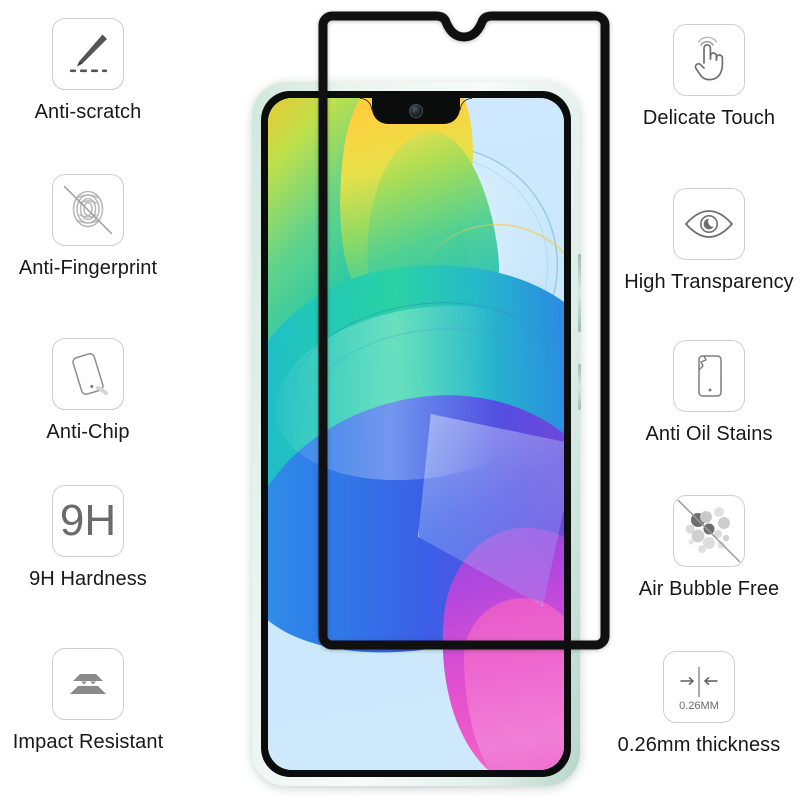  I want to click on 9h-icon-text: 9H, so click(88, 520).